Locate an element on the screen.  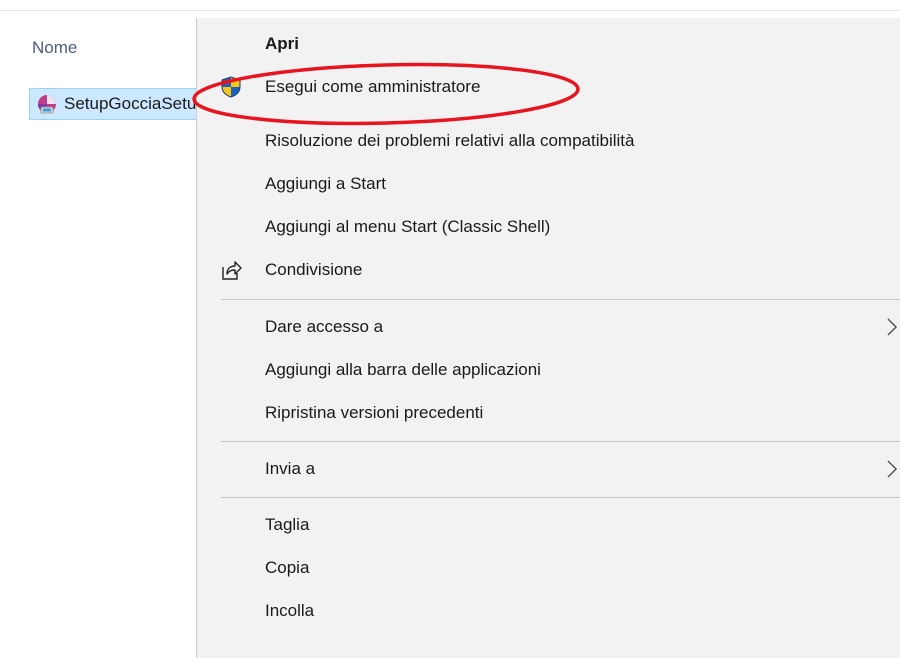
file-name-label: SetupGocciaSetup is located at coordinates (134, 103).